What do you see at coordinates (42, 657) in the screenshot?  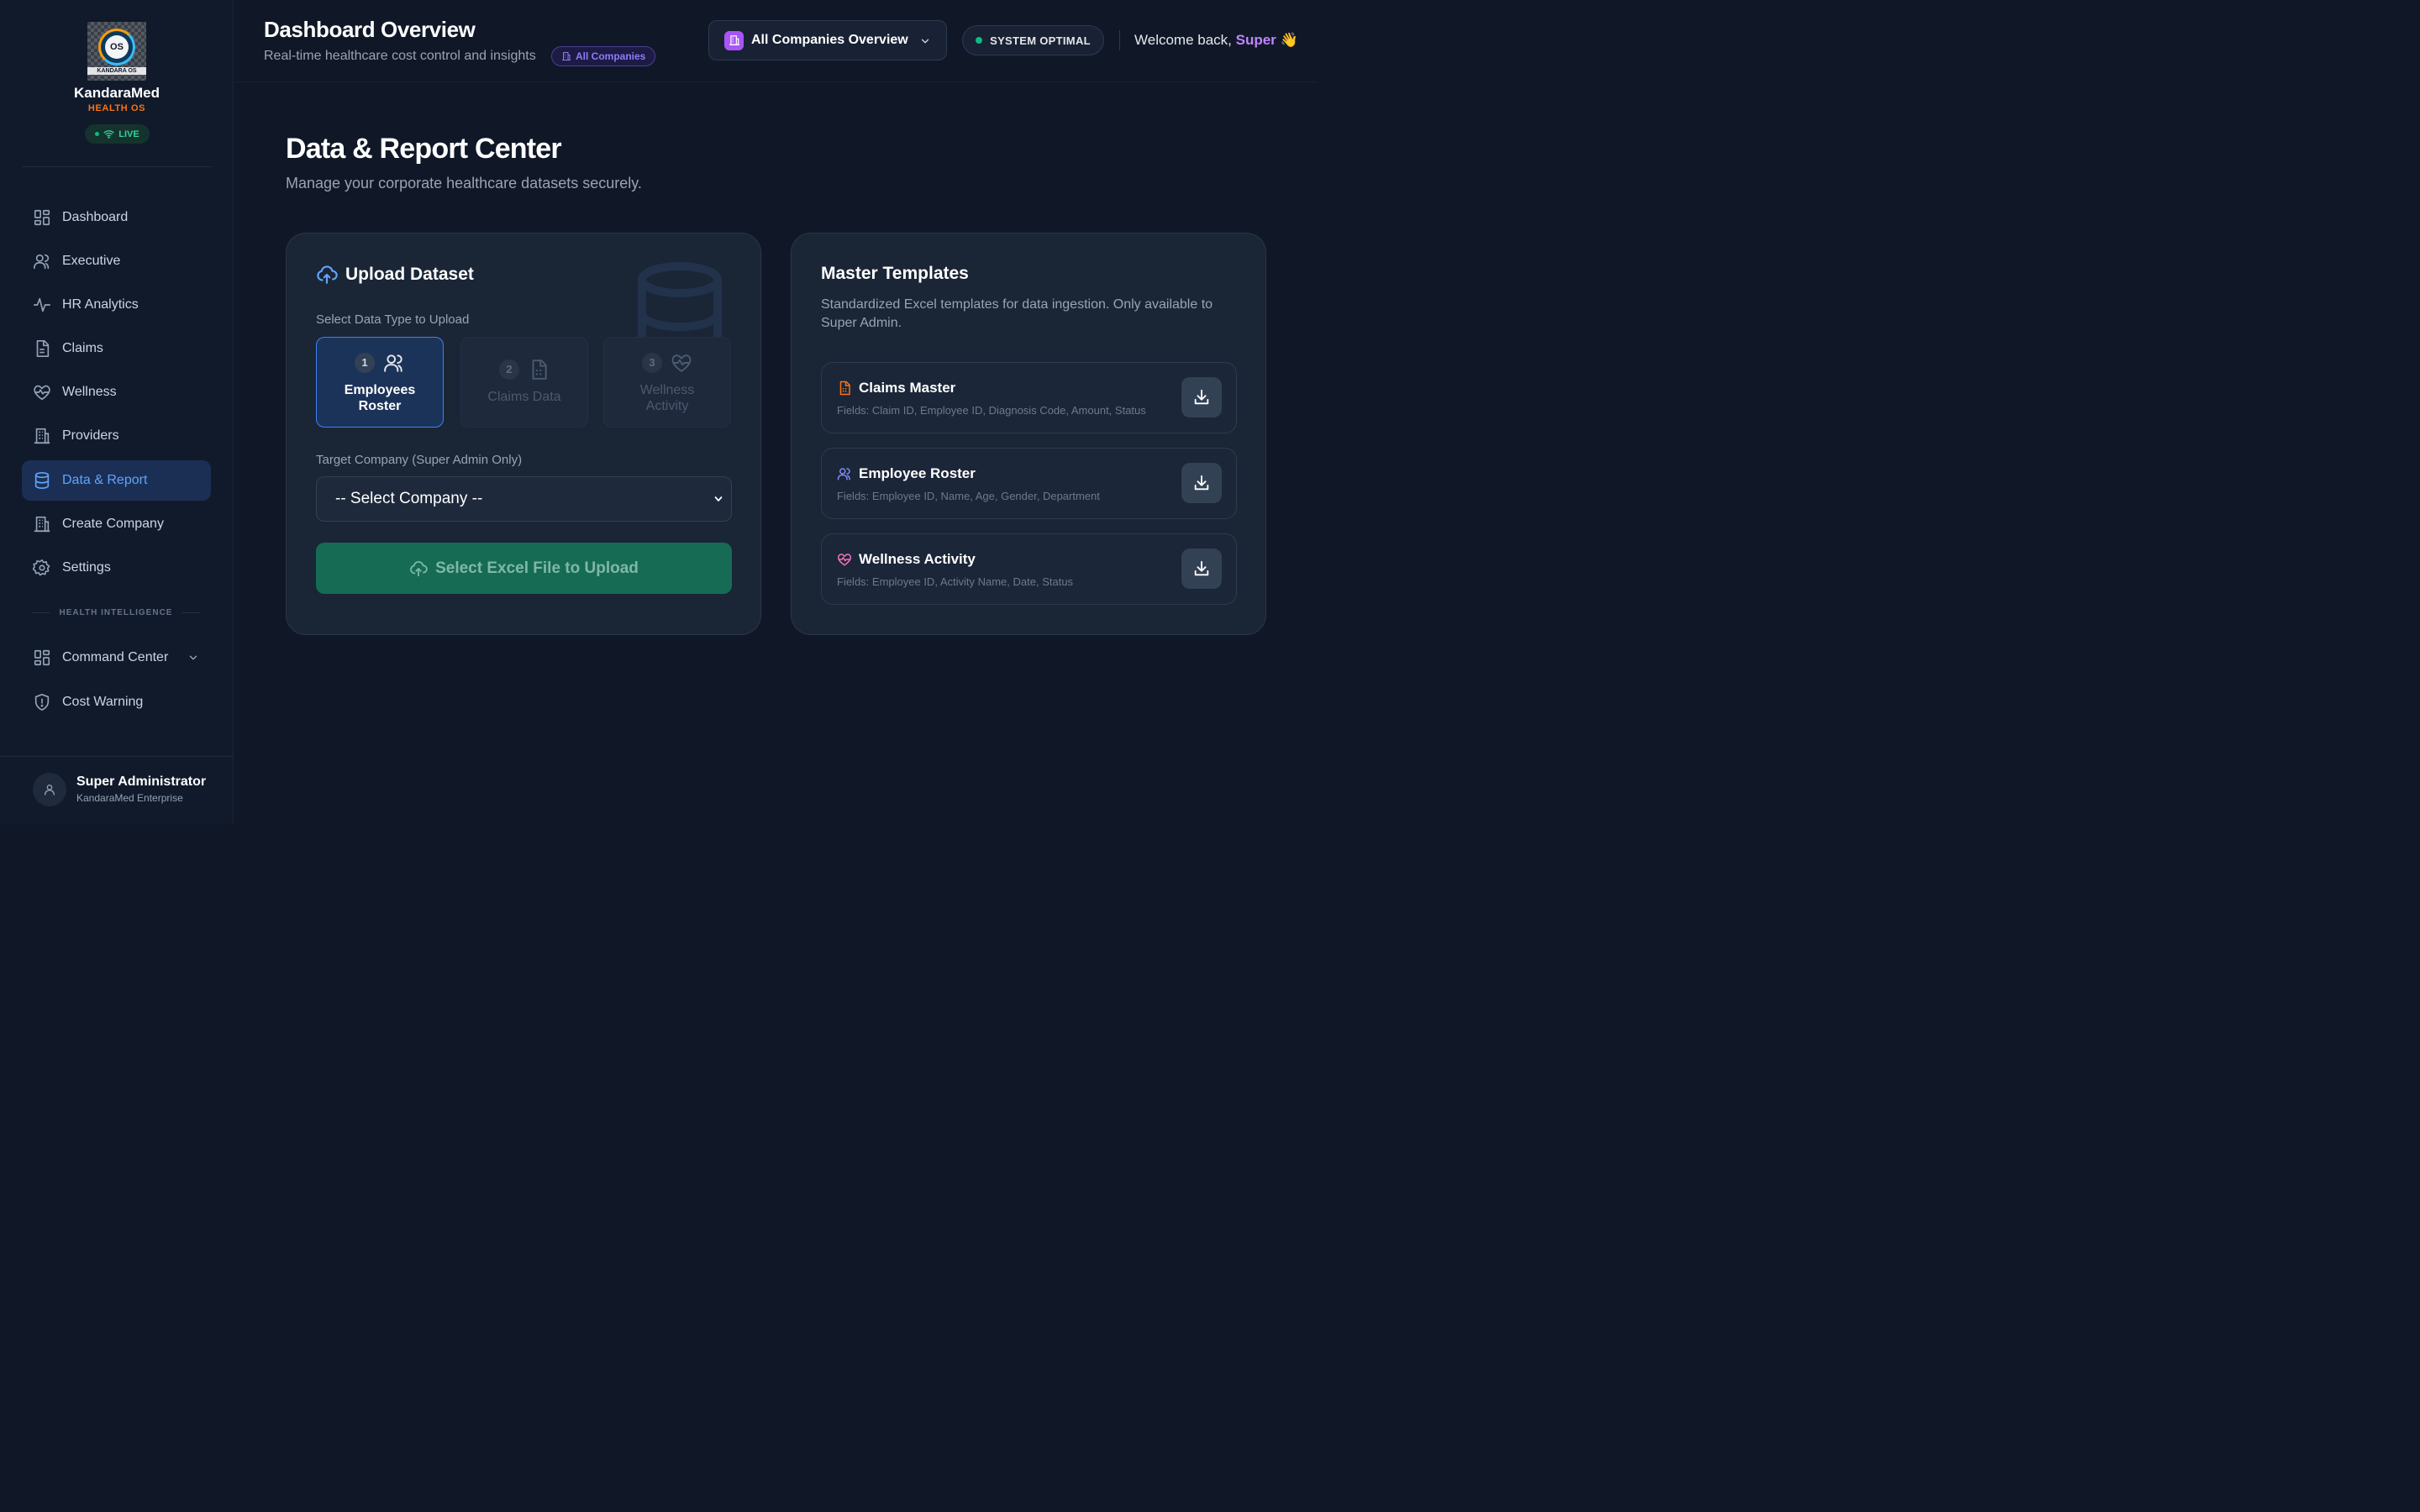 I see `dashboard-grid-icon` at bounding box center [42, 657].